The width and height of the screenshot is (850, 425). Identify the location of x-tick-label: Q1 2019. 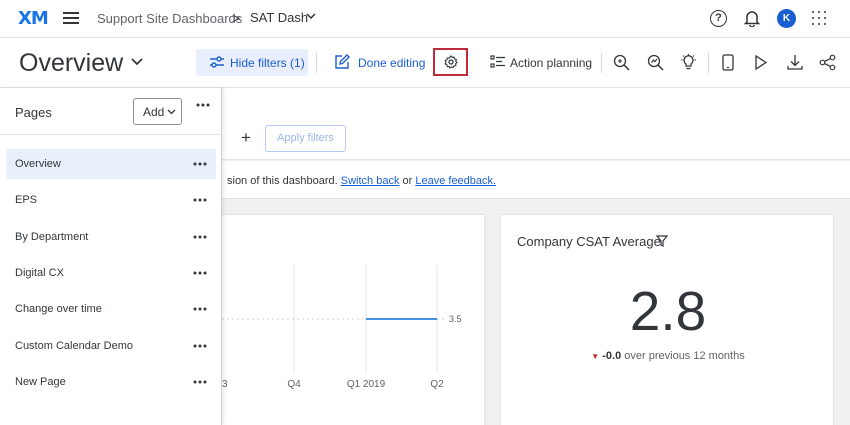
(366, 384).